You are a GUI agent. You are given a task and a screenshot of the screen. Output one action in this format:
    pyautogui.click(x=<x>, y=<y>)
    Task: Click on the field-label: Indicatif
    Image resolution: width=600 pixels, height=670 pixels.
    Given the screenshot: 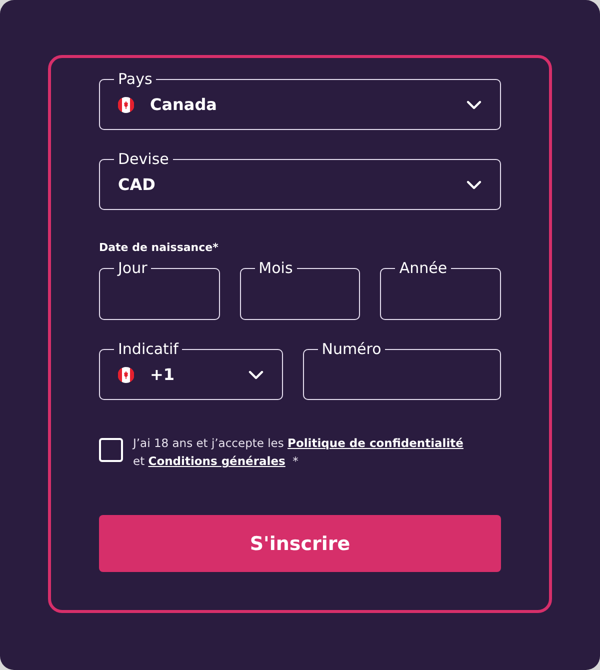 What is the action you would take?
    pyautogui.click(x=148, y=349)
    